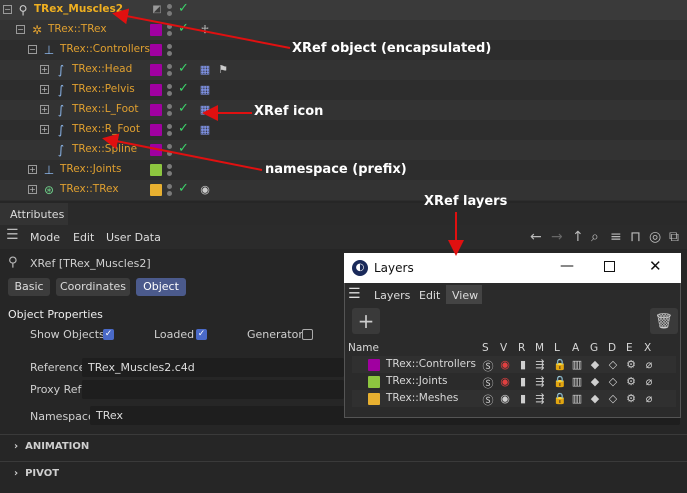  I want to click on arrow-to-xref-object, so click(201, 28).